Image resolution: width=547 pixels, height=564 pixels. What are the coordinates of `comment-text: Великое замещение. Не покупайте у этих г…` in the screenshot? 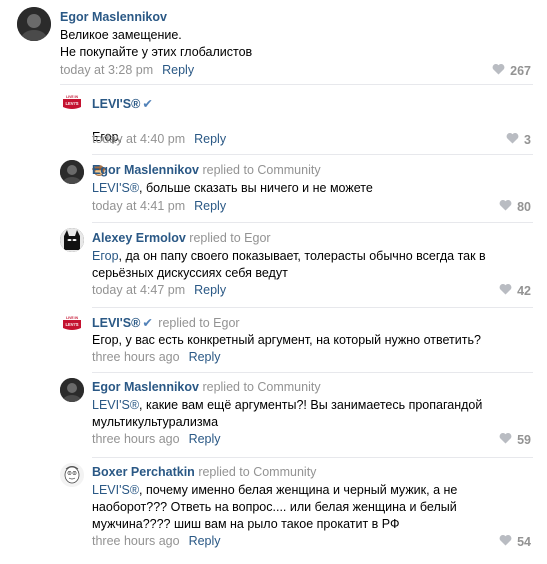 It's located at (156, 43).